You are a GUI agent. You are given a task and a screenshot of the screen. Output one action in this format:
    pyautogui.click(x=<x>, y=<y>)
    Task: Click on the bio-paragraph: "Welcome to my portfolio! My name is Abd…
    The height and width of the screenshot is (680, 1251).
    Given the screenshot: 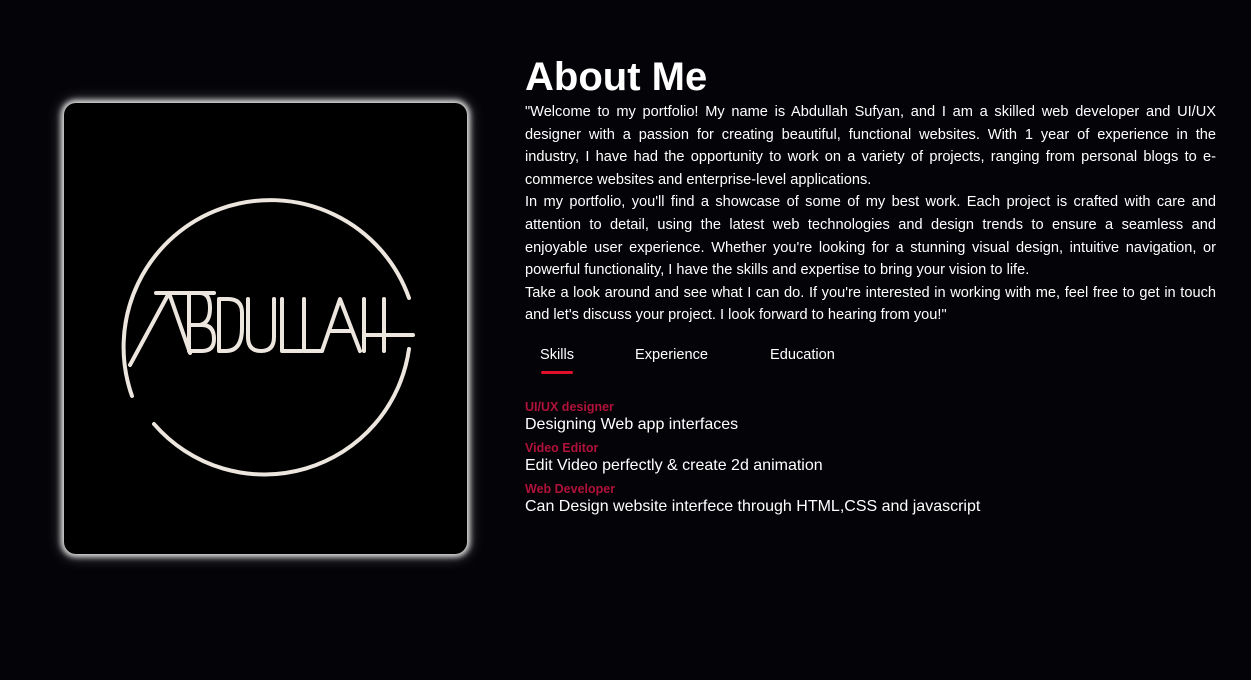 What is the action you would take?
    pyautogui.click(x=870, y=146)
    